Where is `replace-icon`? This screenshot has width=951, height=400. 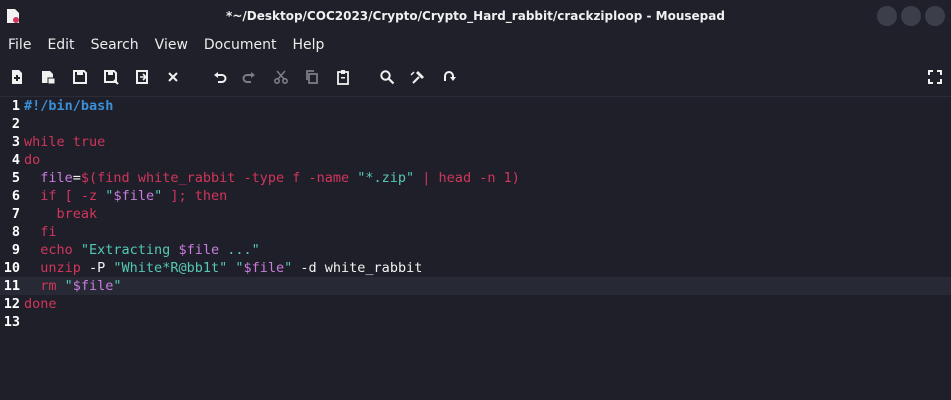
replace-icon is located at coordinates (418, 77).